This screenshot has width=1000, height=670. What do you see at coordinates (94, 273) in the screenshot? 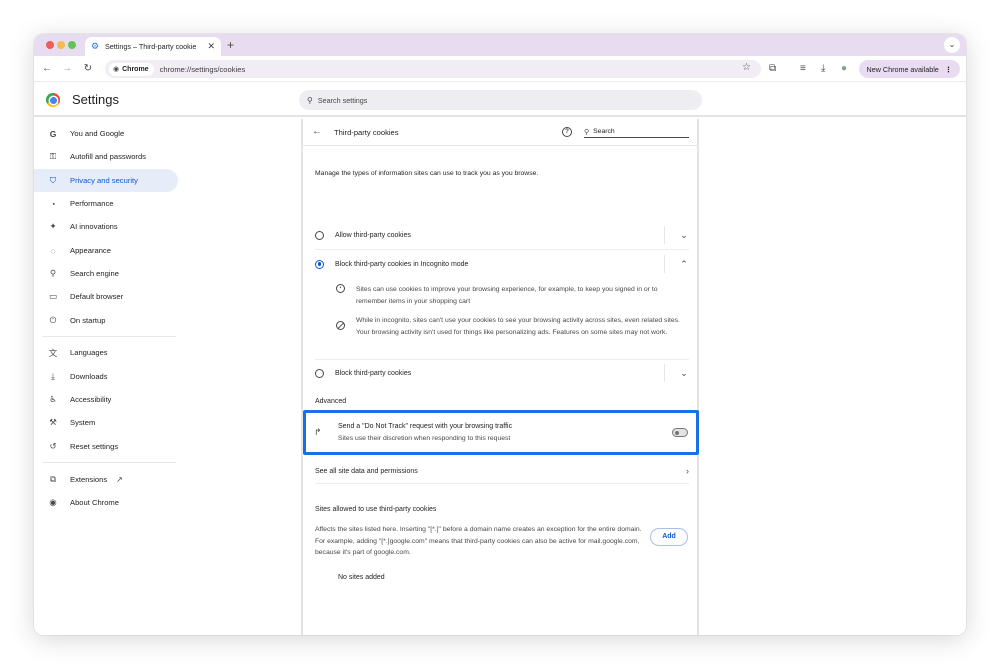
I see `sidebar-item-label: Search engine` at bounding box center [94, 273].